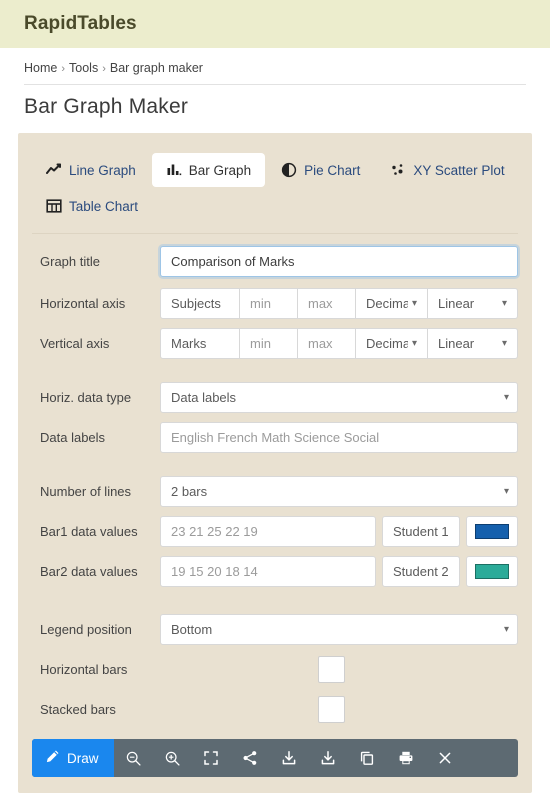 The height and width of the screenshot is (793, 550). What do you see at coordinates (91, 170) in the screenshot?
I see `tab-line-graph: Line Graph` at bounding box center [91, 170].